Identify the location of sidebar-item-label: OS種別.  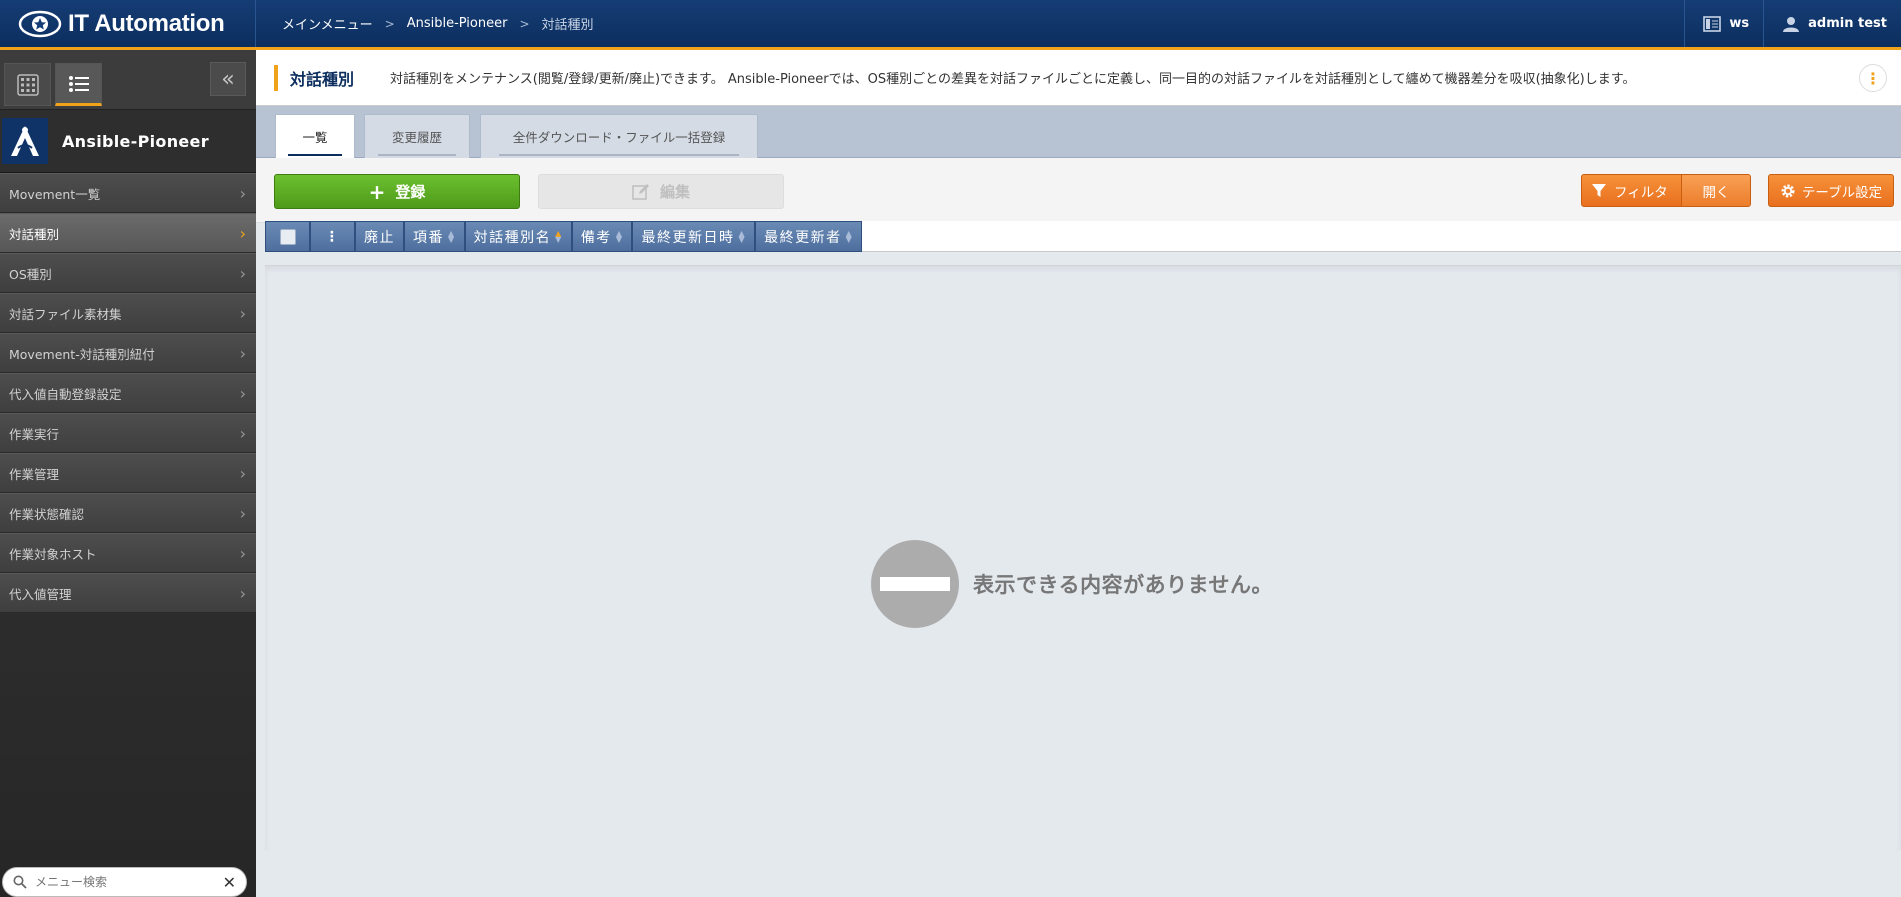
(30, 274).